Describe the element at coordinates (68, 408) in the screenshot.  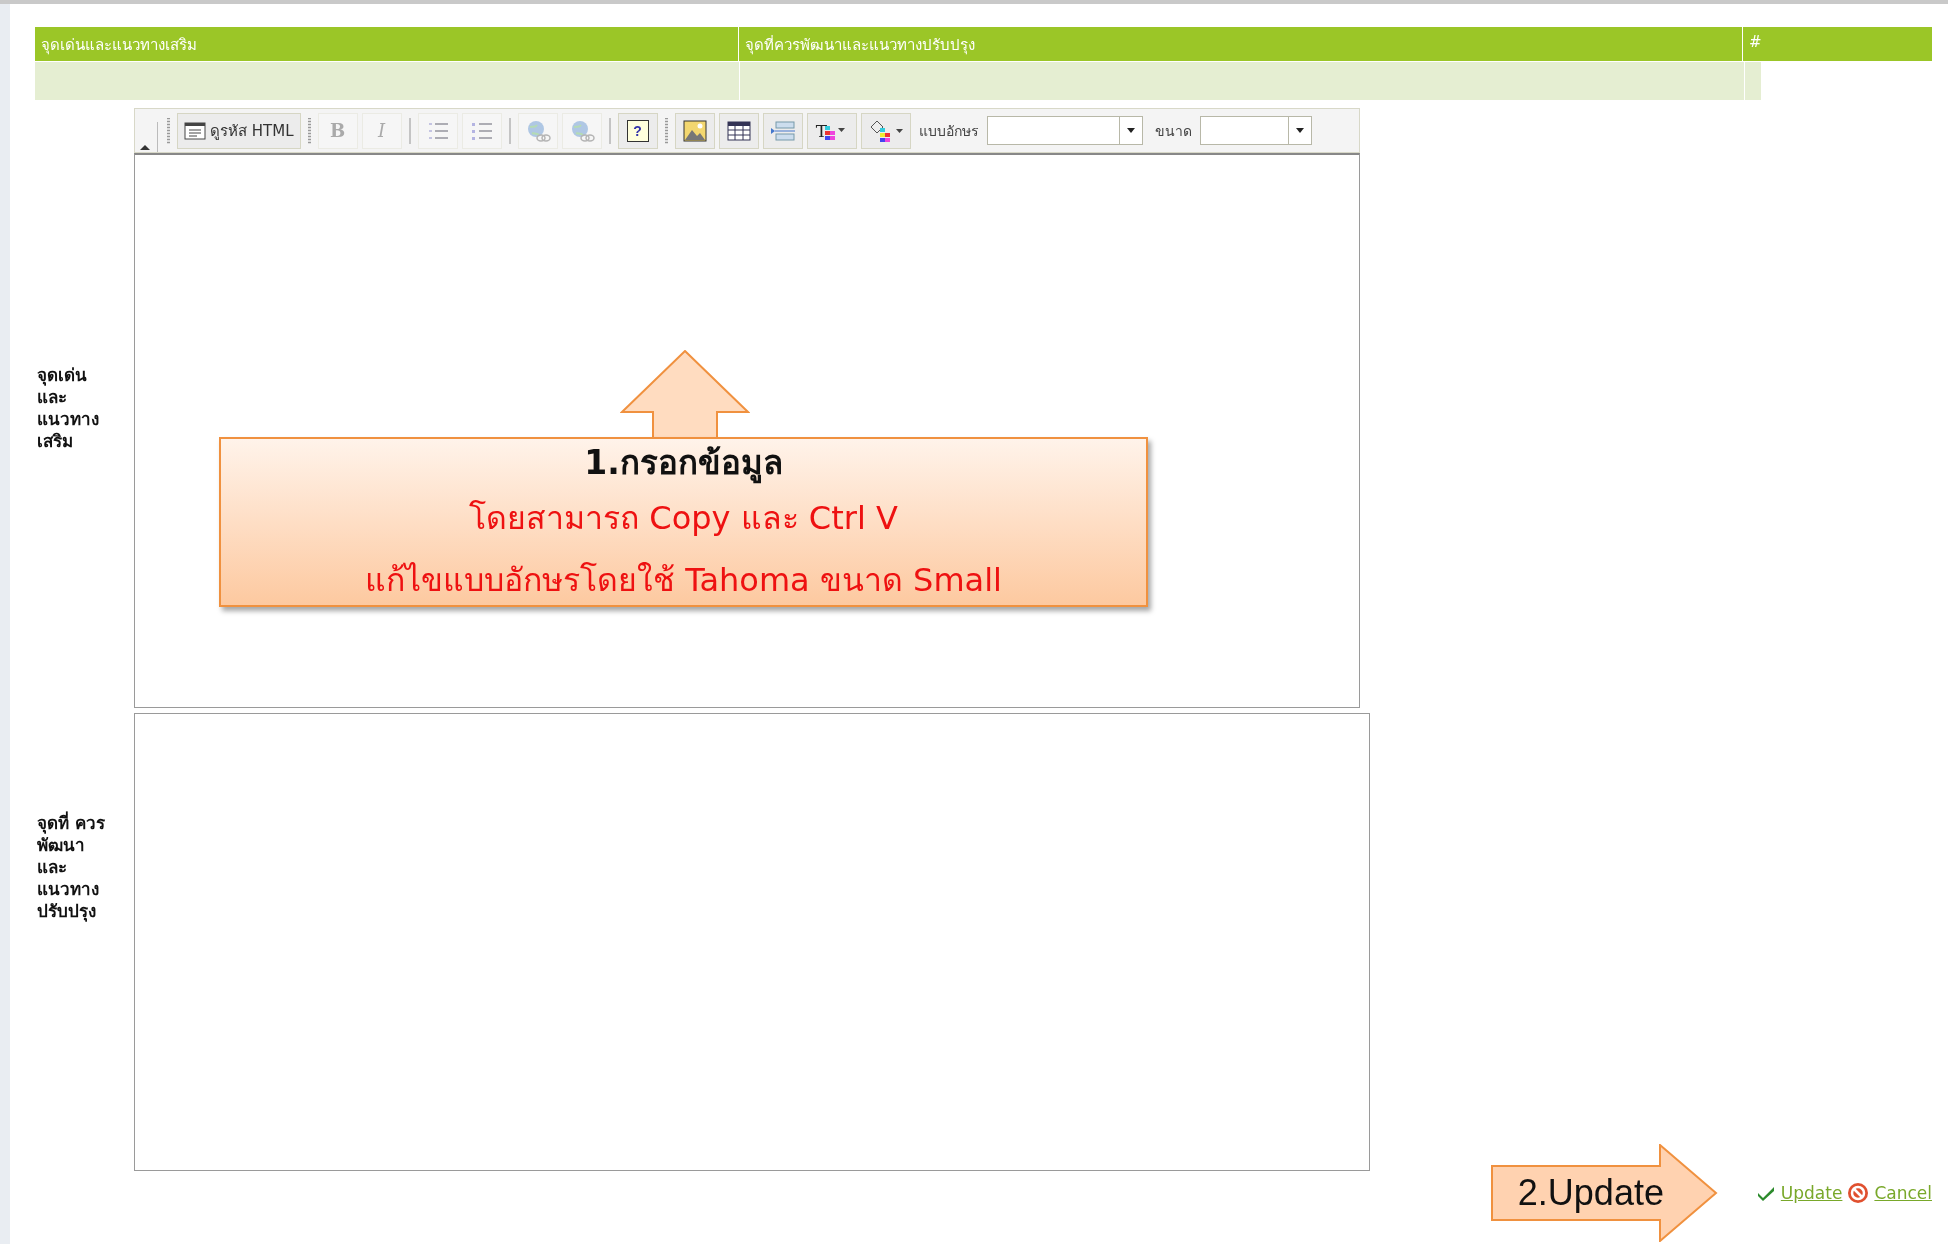
I see `field-label: จุดเด่น และ แนวทาง เสริม` at that location.